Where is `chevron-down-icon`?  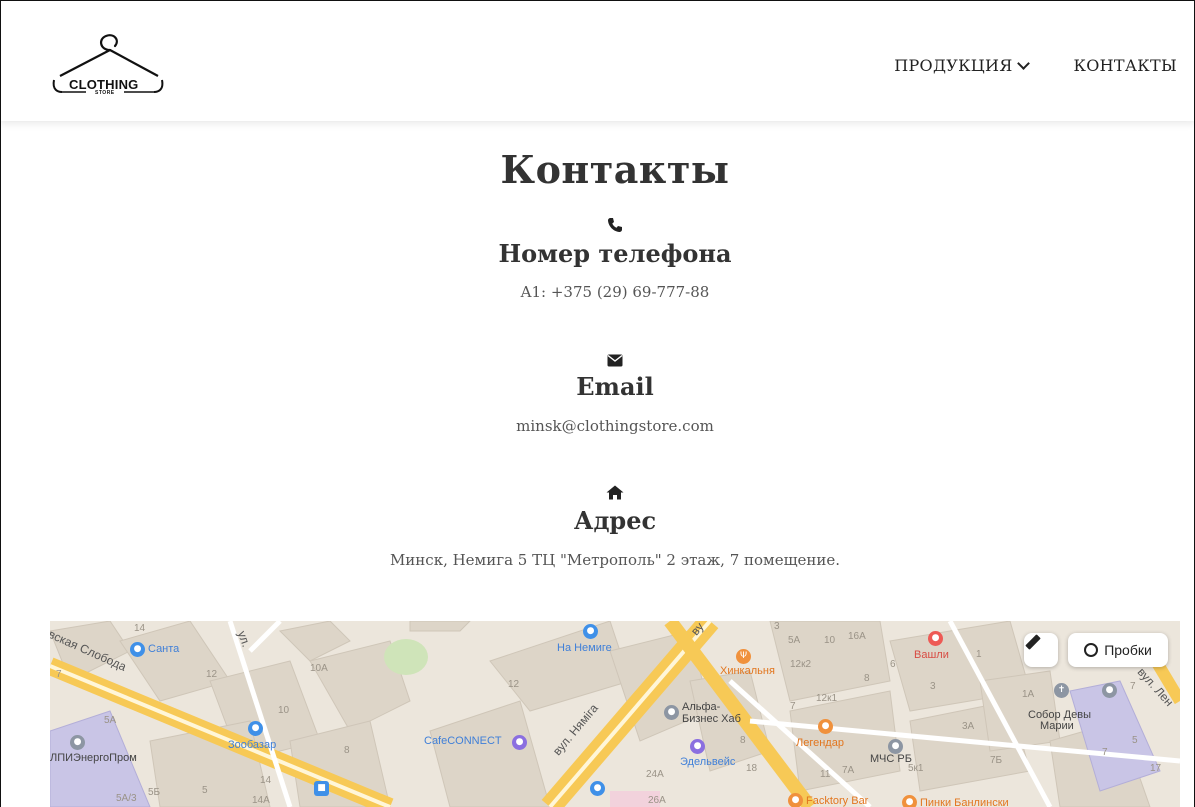
chevron-down-icon is located at coordinates (1023, 63).